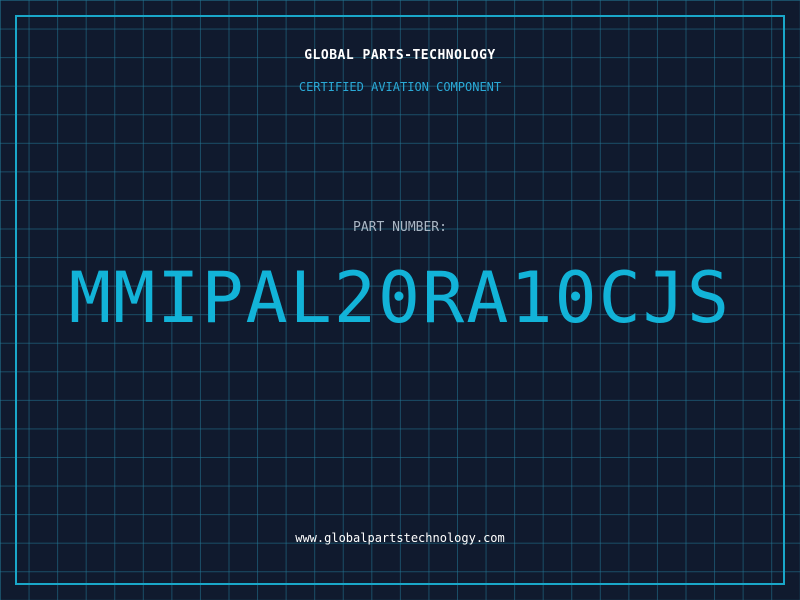 The image size is (800, 600). What do you see at coordinates (400, 87) in the screenshot?
I see `tagline: CERTIFIED AVIATION COMPONENT` at bounding box center [400, 87].